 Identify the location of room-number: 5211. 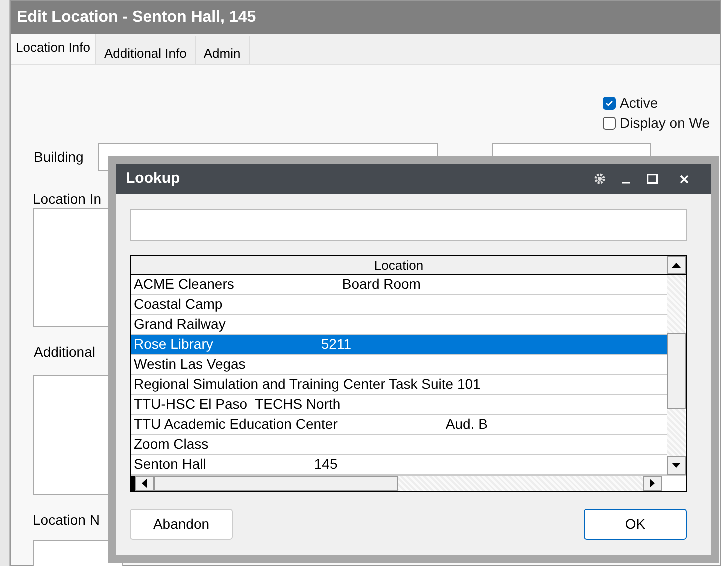
(336, 344).